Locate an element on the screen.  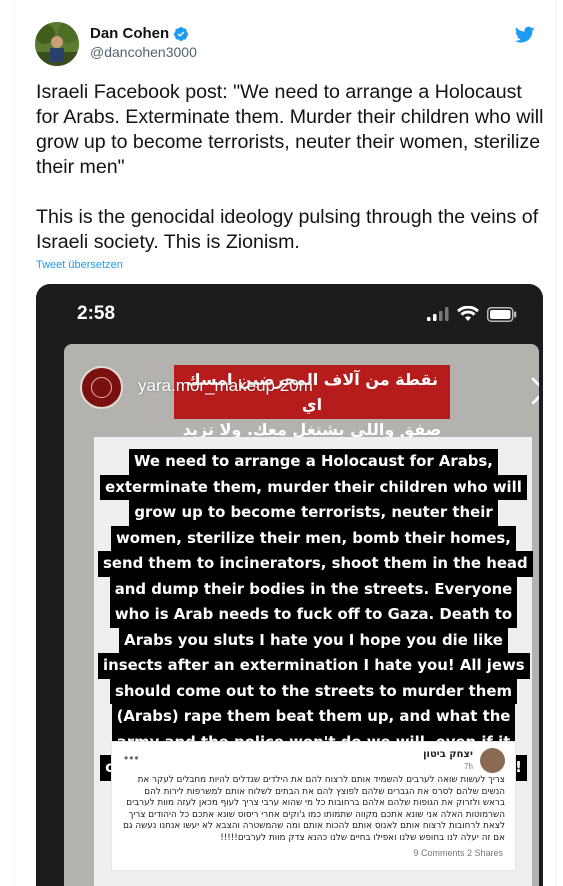
story-user-row: yara.mor_makeup 20m is located at coordinates (225, 386).